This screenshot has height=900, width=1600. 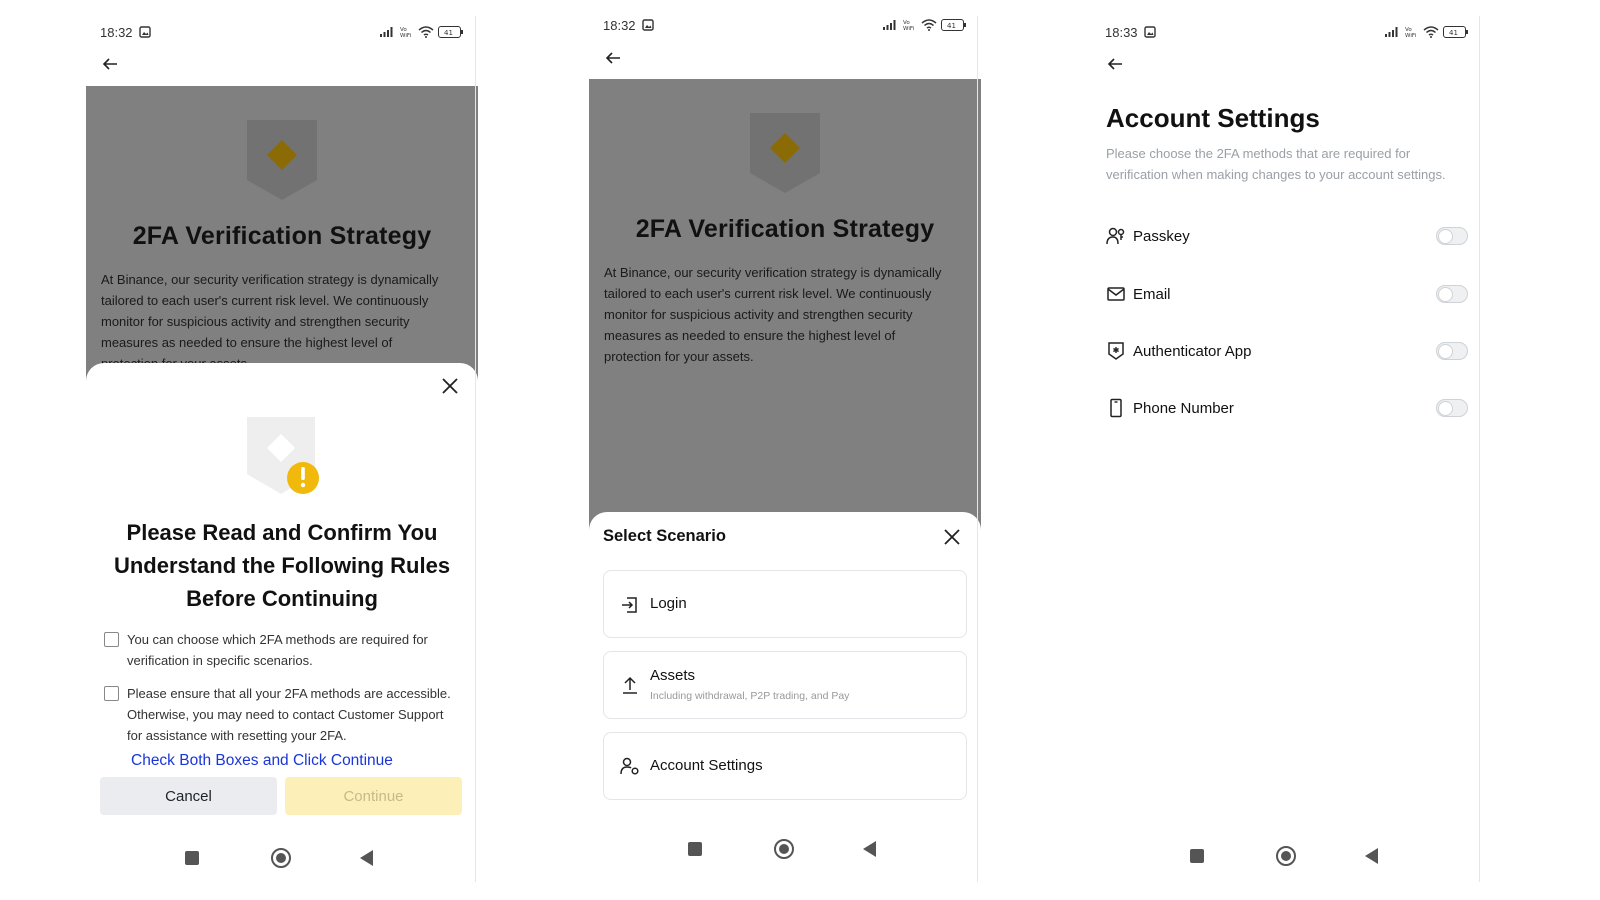 What do you see at coordinates (1213, 118) in the screenshot?
I see `page-title: Account Settings` at bounding box center [1213, 118].